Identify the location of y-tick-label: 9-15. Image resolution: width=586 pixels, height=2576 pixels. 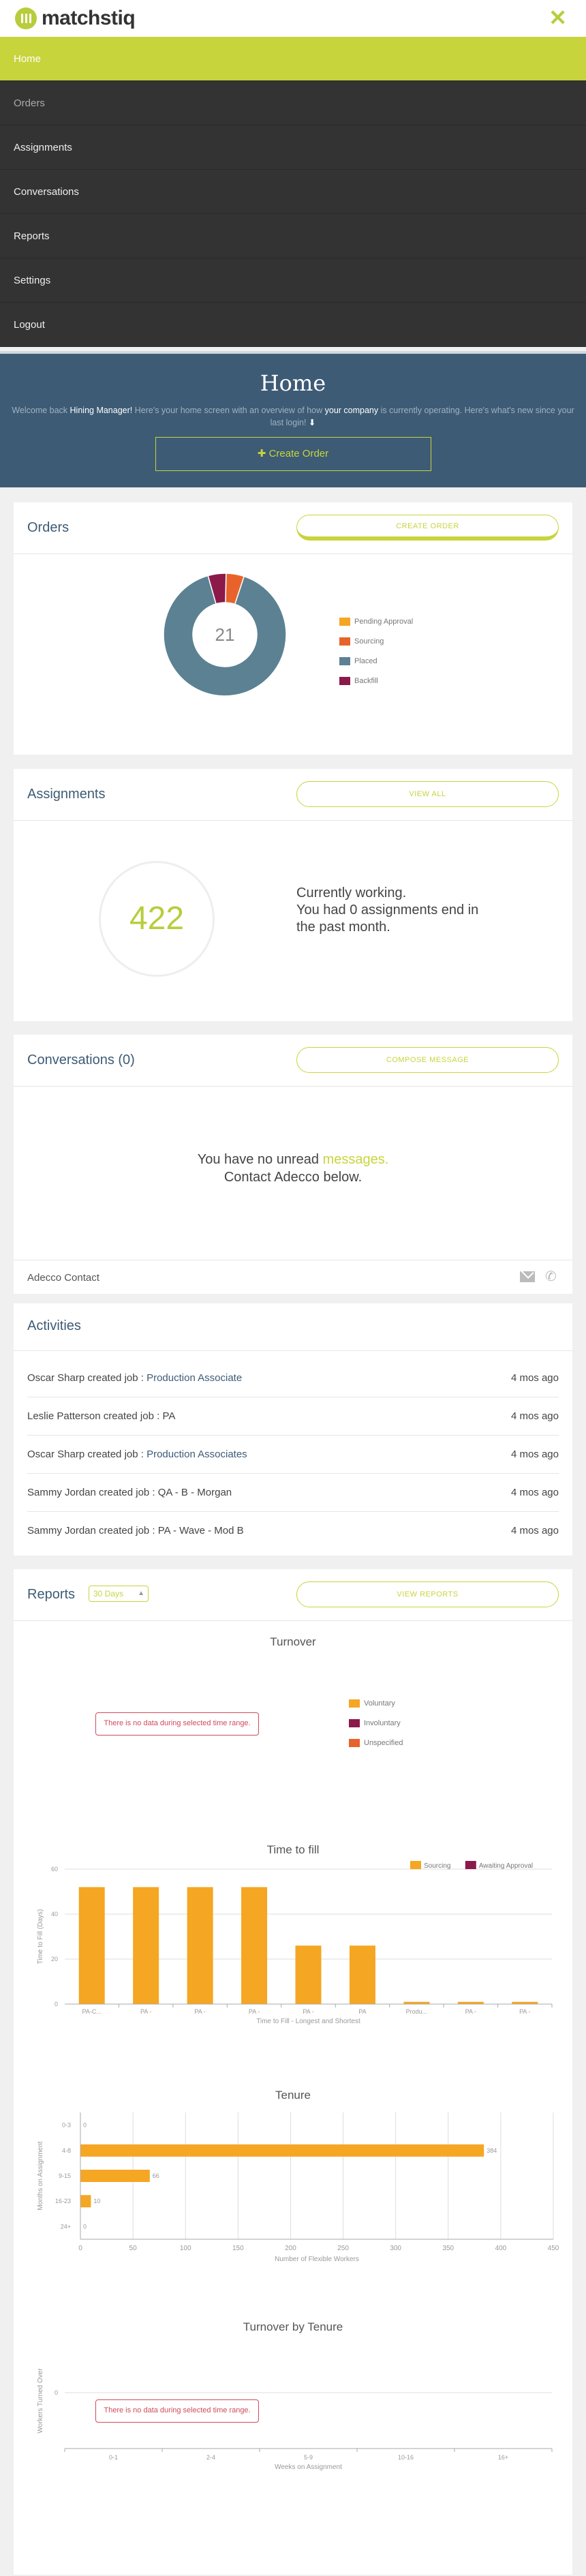
(65, 2175).